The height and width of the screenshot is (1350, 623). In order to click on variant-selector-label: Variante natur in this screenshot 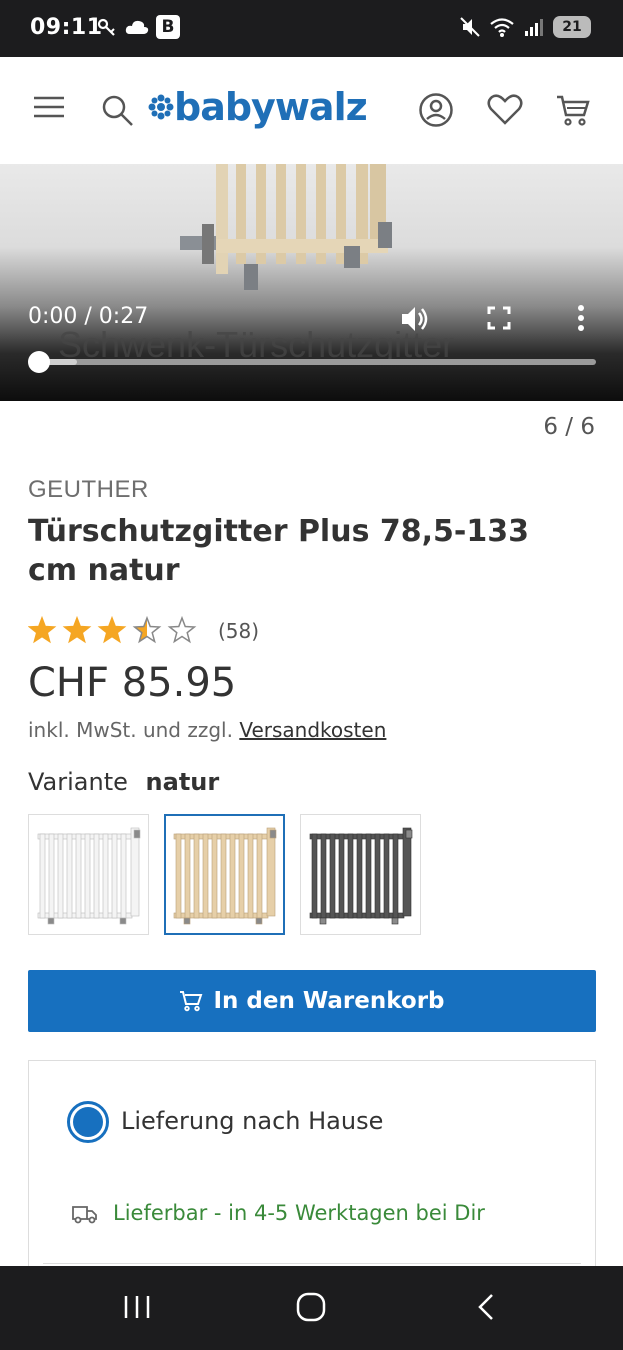, I will do `click(123, 782)`.